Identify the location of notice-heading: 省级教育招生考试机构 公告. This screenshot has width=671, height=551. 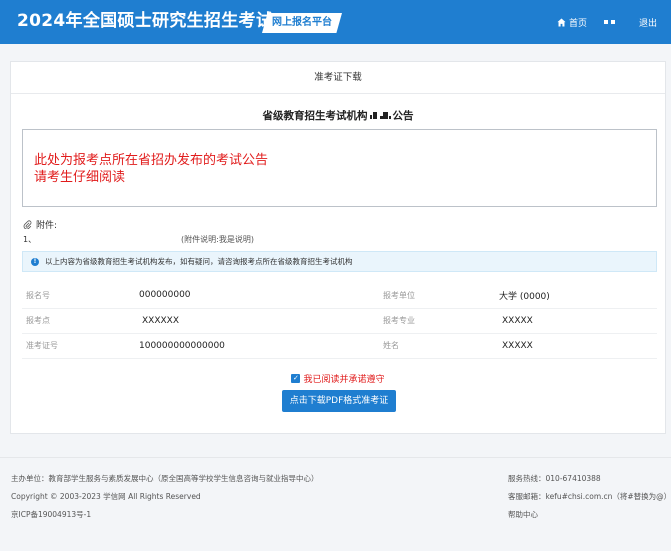
(338, 115).